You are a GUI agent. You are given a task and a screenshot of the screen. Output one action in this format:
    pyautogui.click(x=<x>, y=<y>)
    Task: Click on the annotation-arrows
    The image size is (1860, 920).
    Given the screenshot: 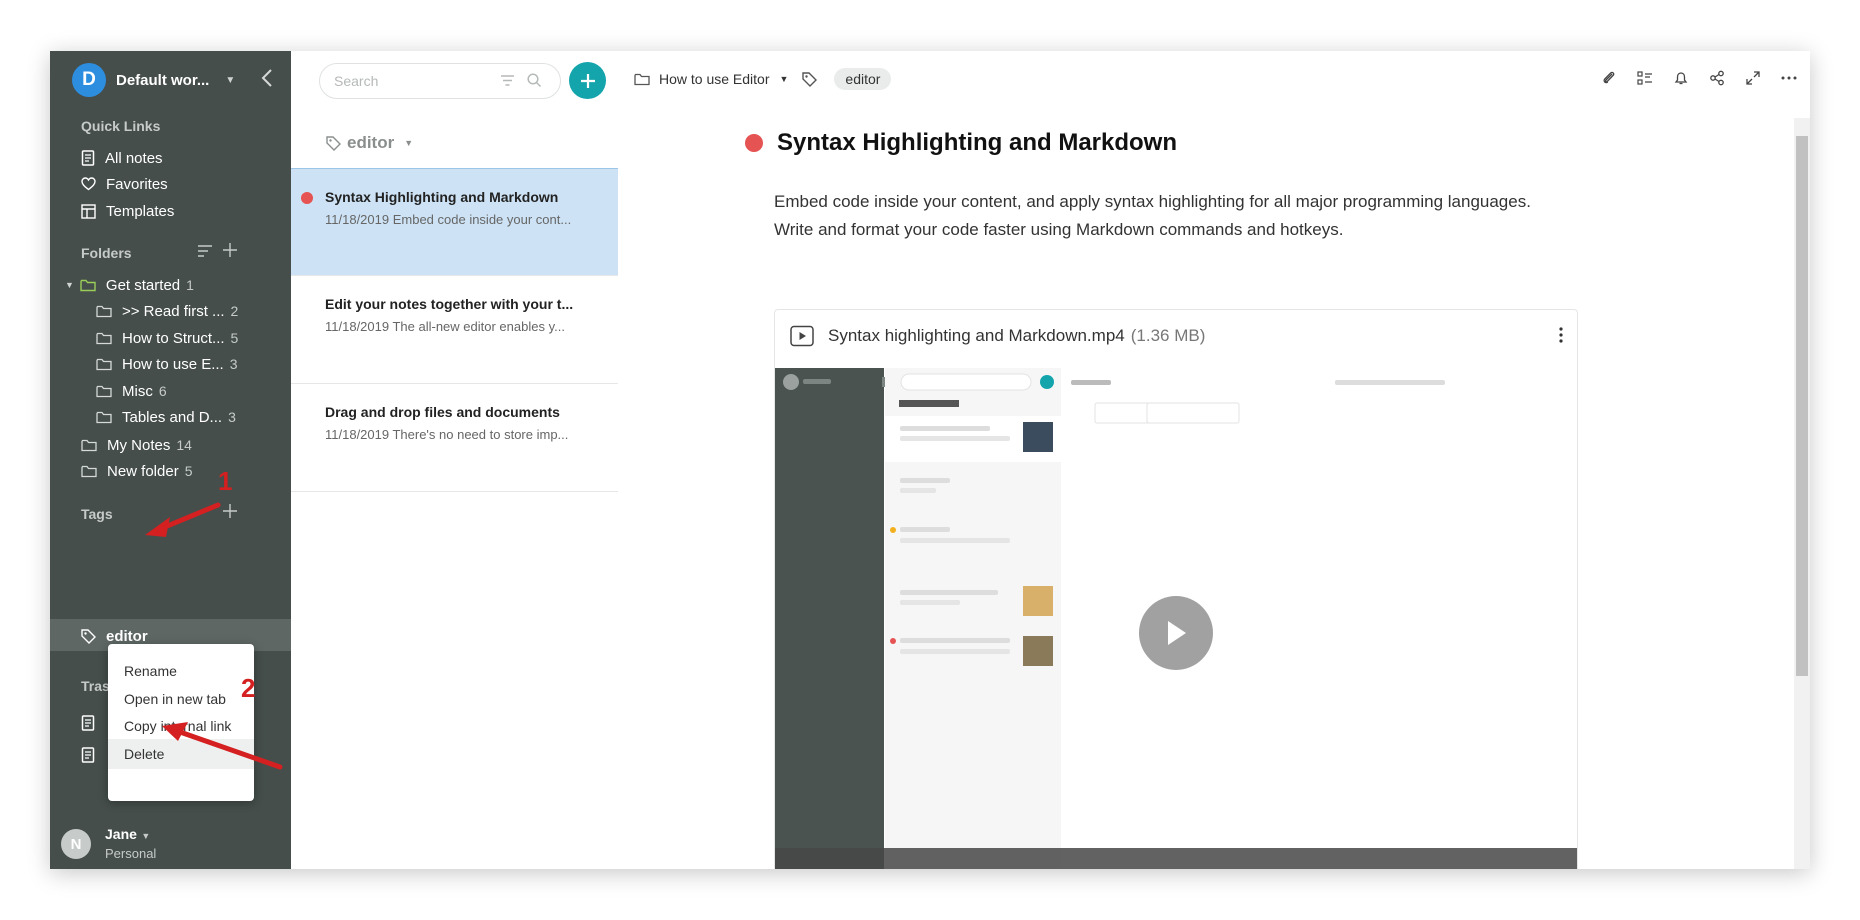 What is the action you would take?
    pyautogui.click(x=214, y=636)
    